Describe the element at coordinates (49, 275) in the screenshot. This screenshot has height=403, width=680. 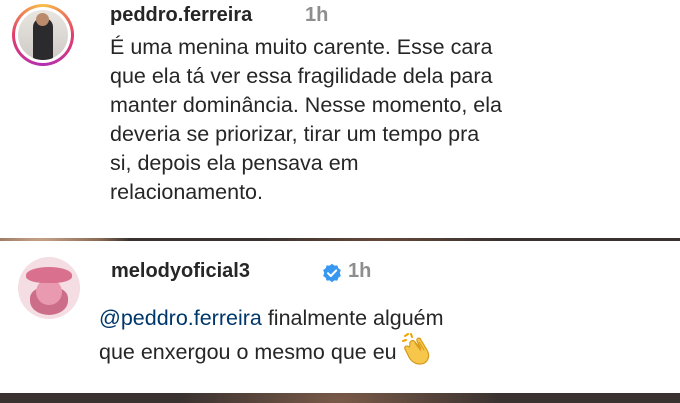
I see `avatar-hat` at that location.